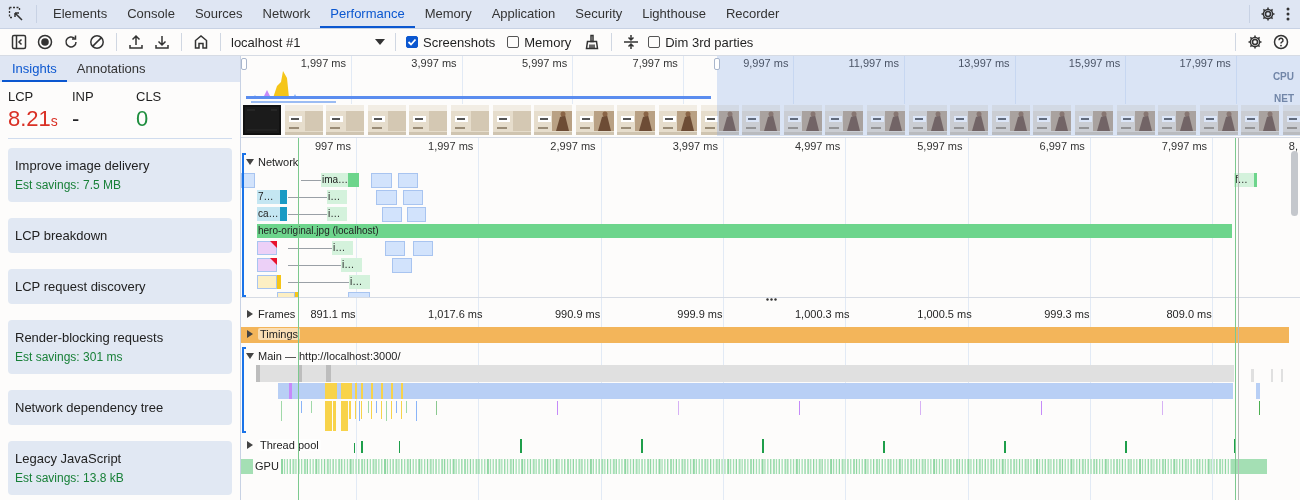 The image size is (1300, 500). I want to click on frame-duration: 999.3 ms, so click(1067, 314).